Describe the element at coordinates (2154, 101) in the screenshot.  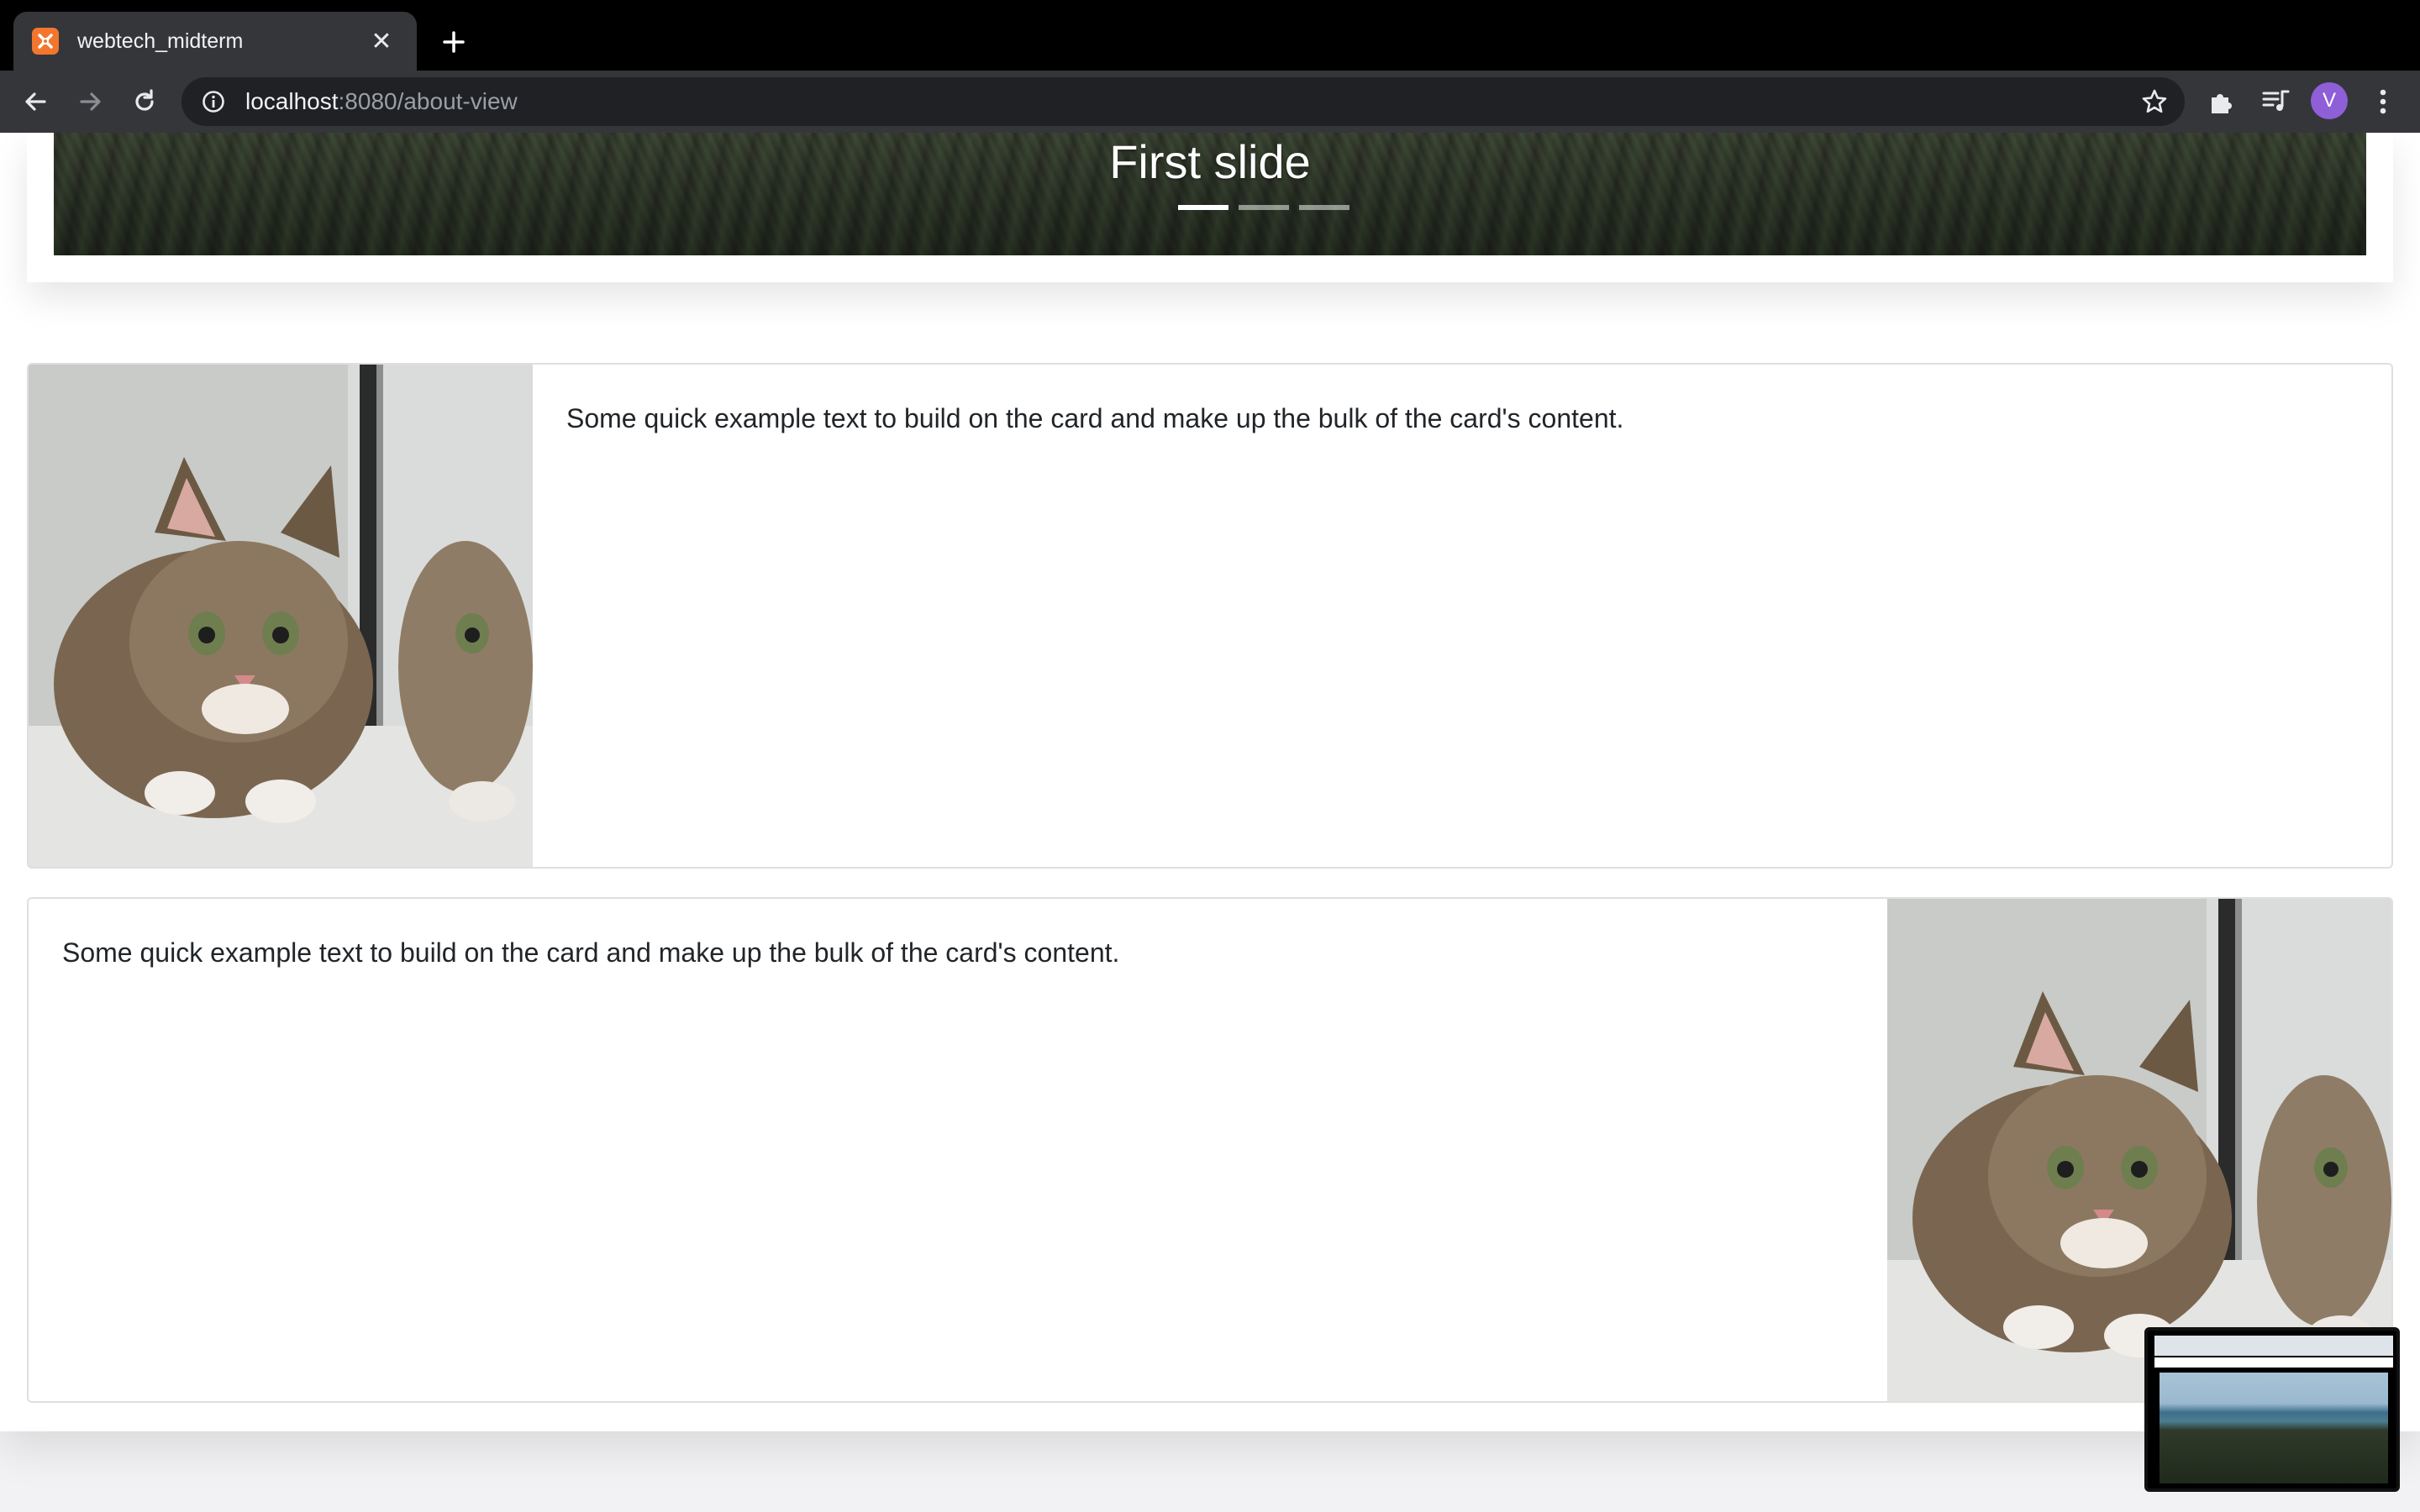
I see `star-icon` at that location.